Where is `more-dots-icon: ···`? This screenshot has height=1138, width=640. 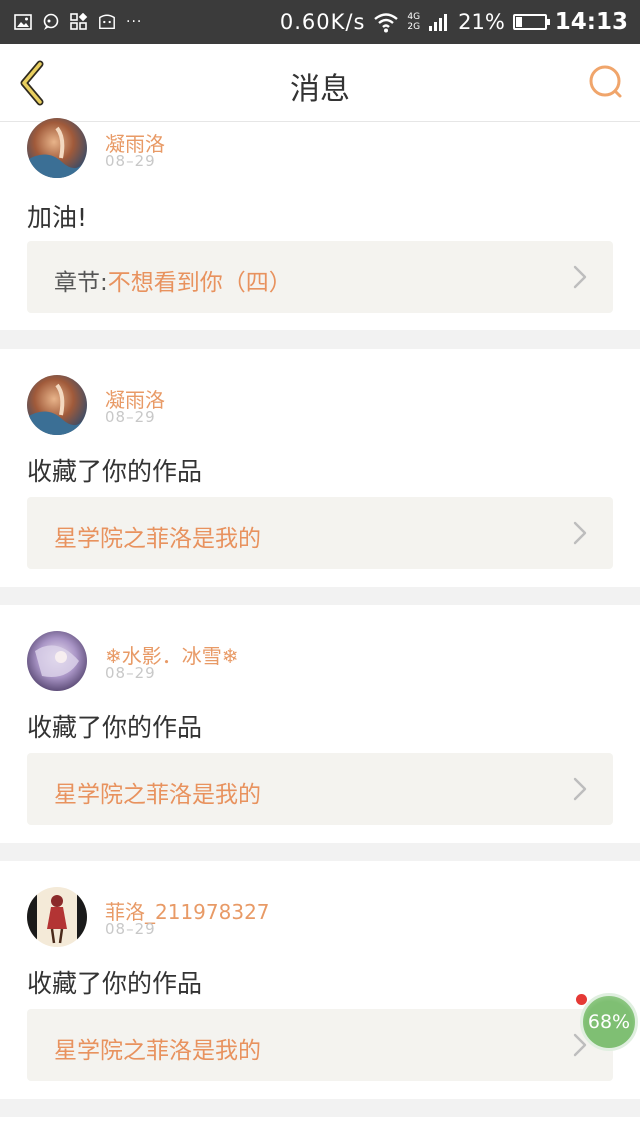
more-dots-icon: ··· is located at coordinates (134, 22).